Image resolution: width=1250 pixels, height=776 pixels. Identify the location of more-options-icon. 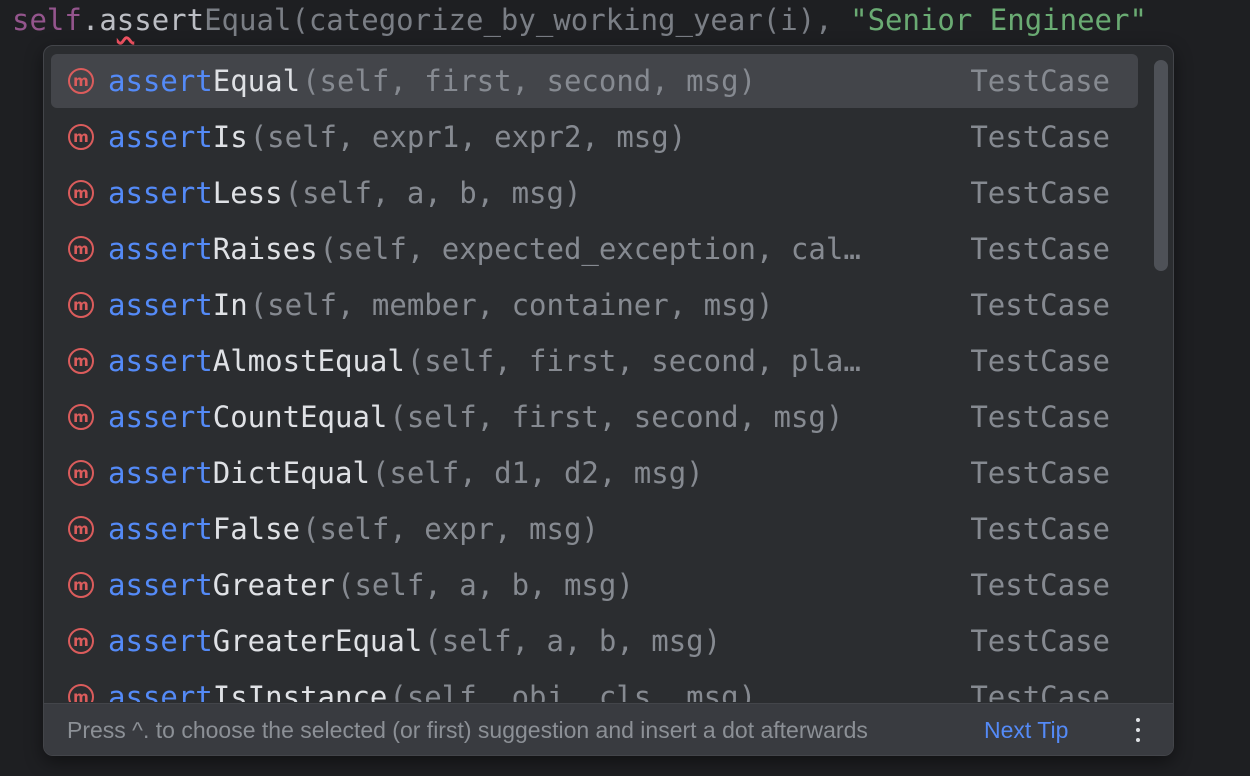
(1138, 730).